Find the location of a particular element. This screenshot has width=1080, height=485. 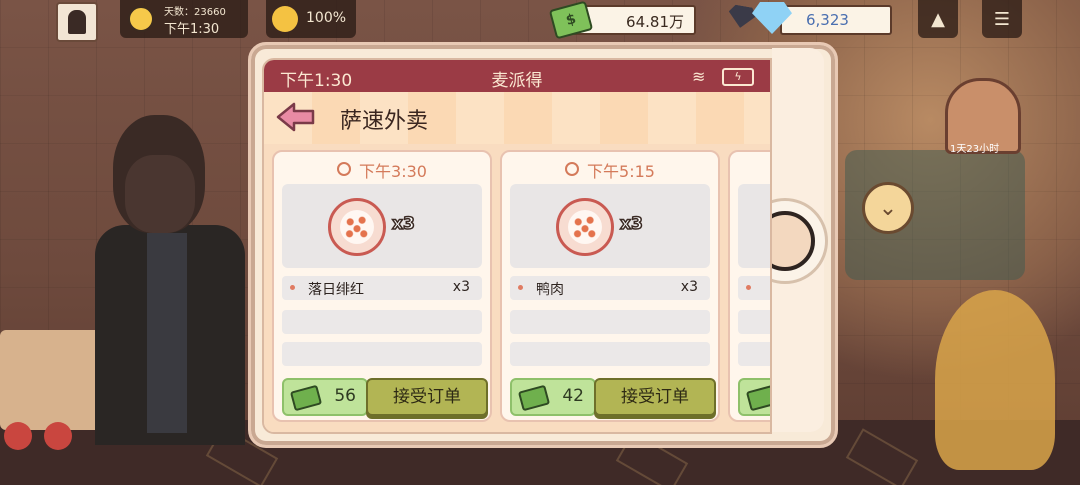

dish-name: 鸭肉 is located at coordinates (550, 290).